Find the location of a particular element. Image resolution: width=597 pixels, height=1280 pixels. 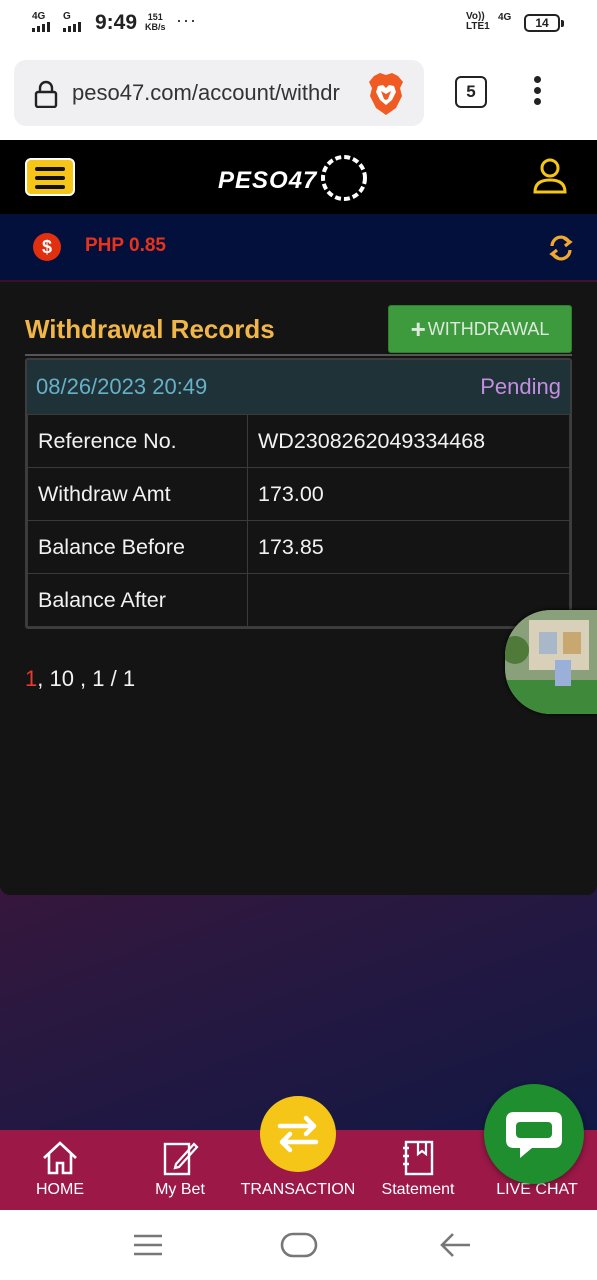

address-bar: peso47.com/account/withdr is located at coordinates (219, 93).